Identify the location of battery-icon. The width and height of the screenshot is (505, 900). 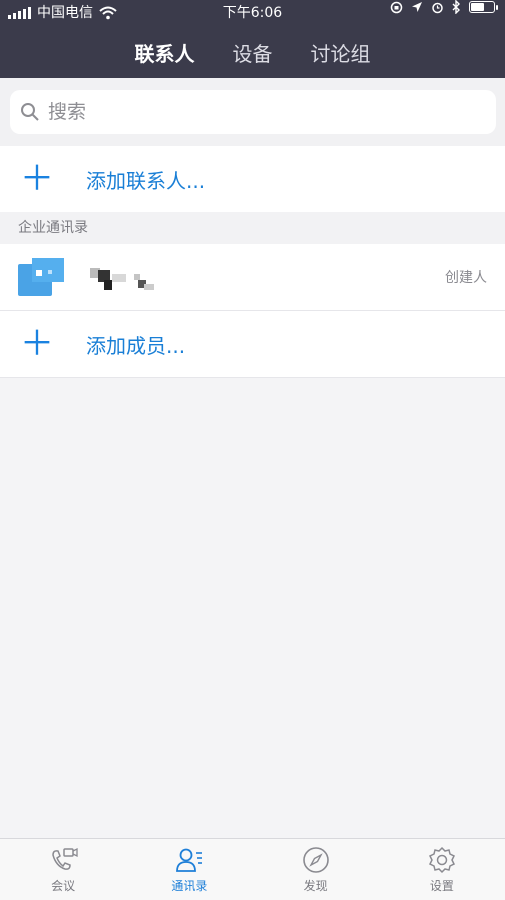
(483, 7).